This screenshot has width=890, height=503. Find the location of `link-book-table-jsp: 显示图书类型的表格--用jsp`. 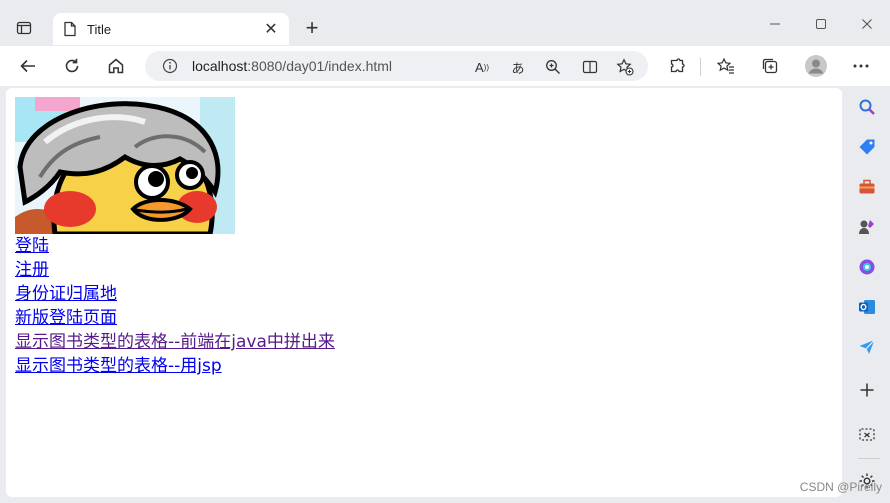

link-book-table-jsp: 显示图书类型的表格--用jsp is located at coordinates (175, 366).